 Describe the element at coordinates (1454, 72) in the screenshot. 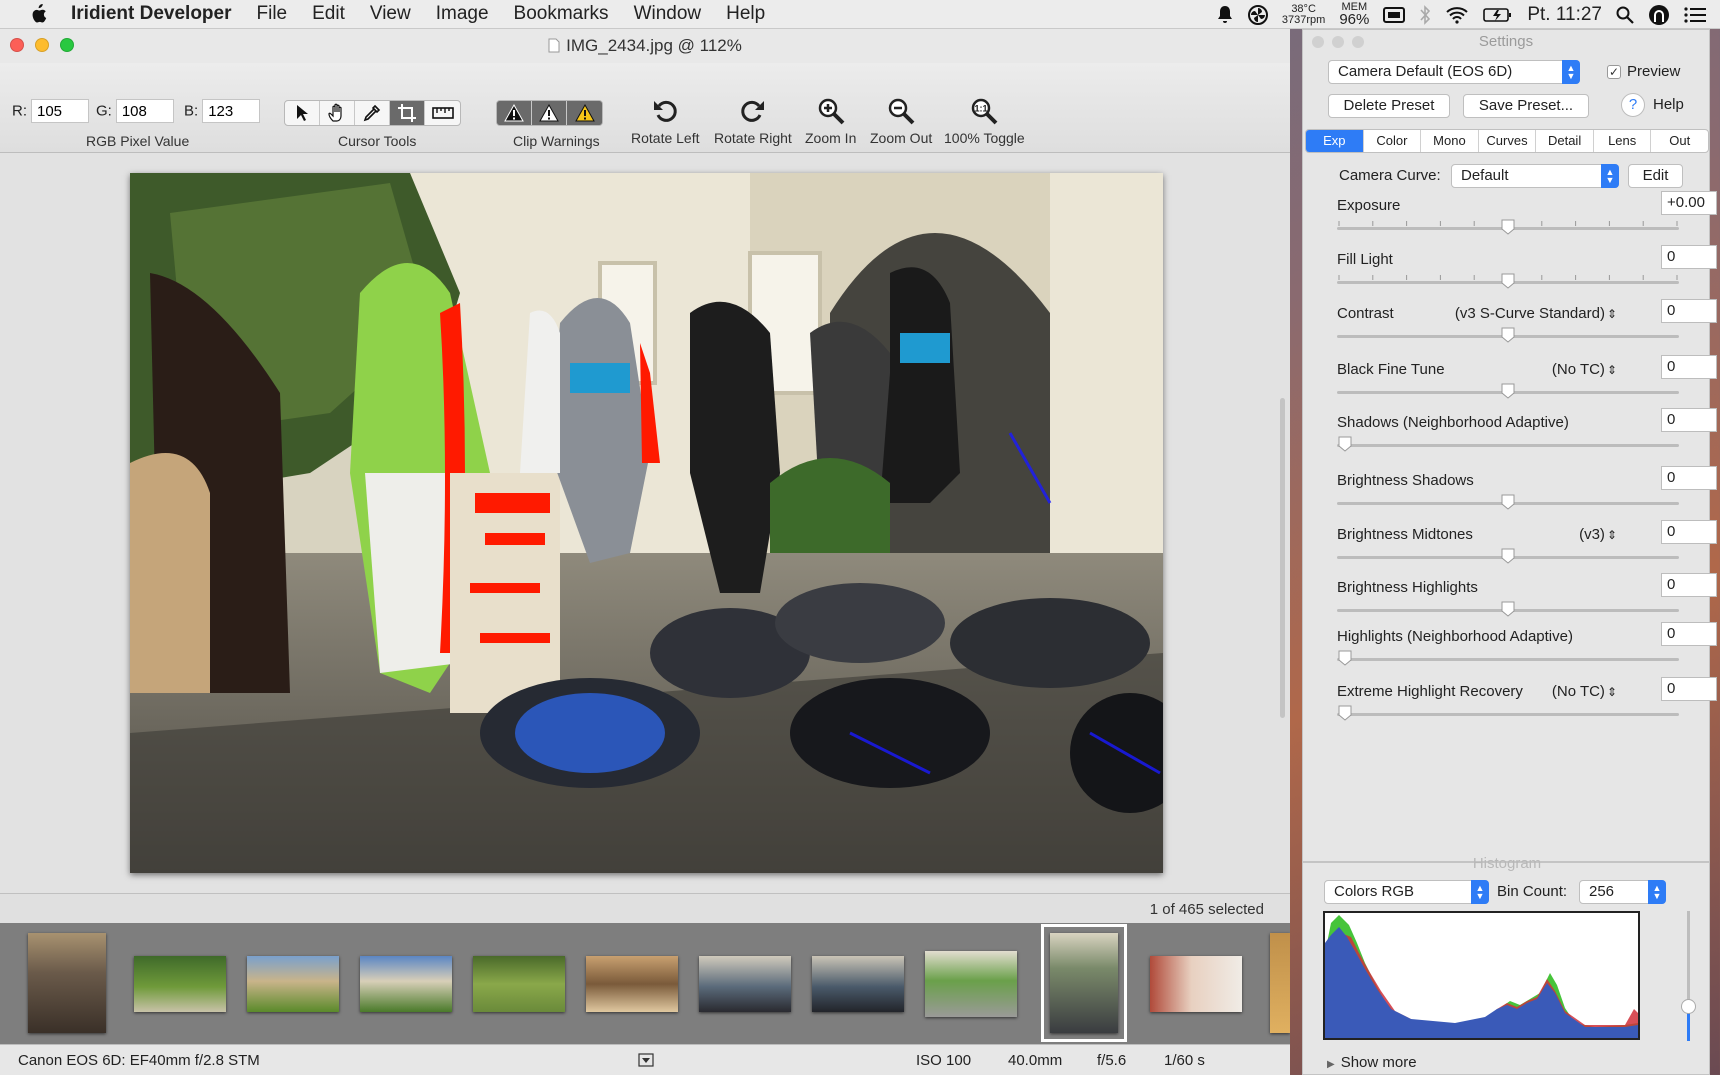

I see `preset-dropdown: Camera Default (EOS 6D) ▲ ▼` at that location.